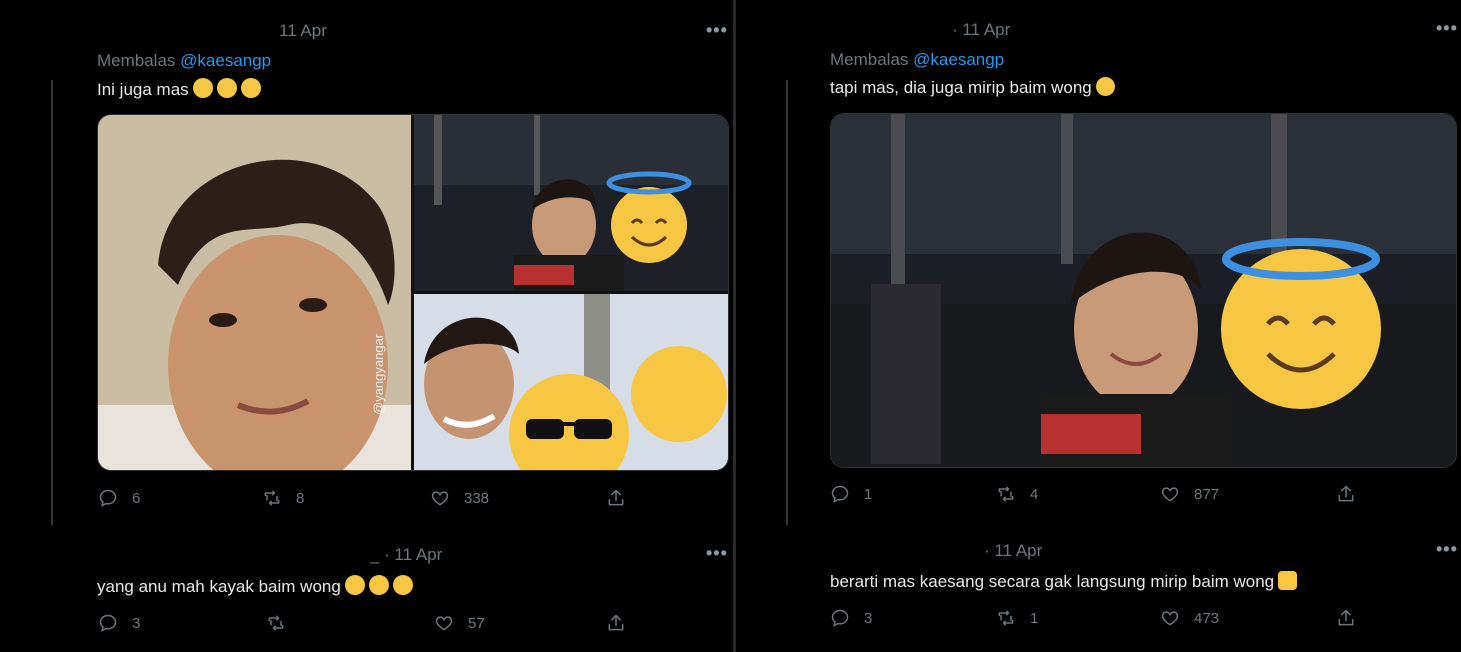  I want to click on retweet-button: 1, so click(1017, 618).